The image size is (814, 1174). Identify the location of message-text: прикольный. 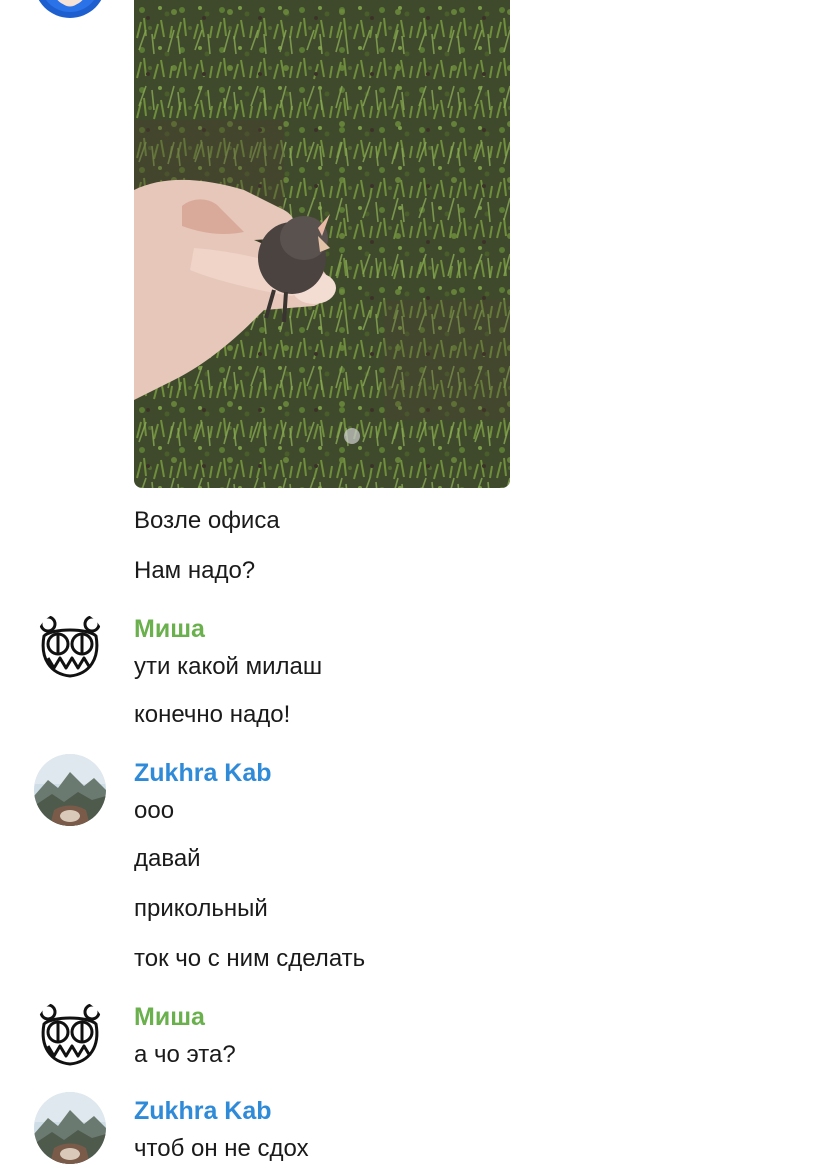
(201, 908).